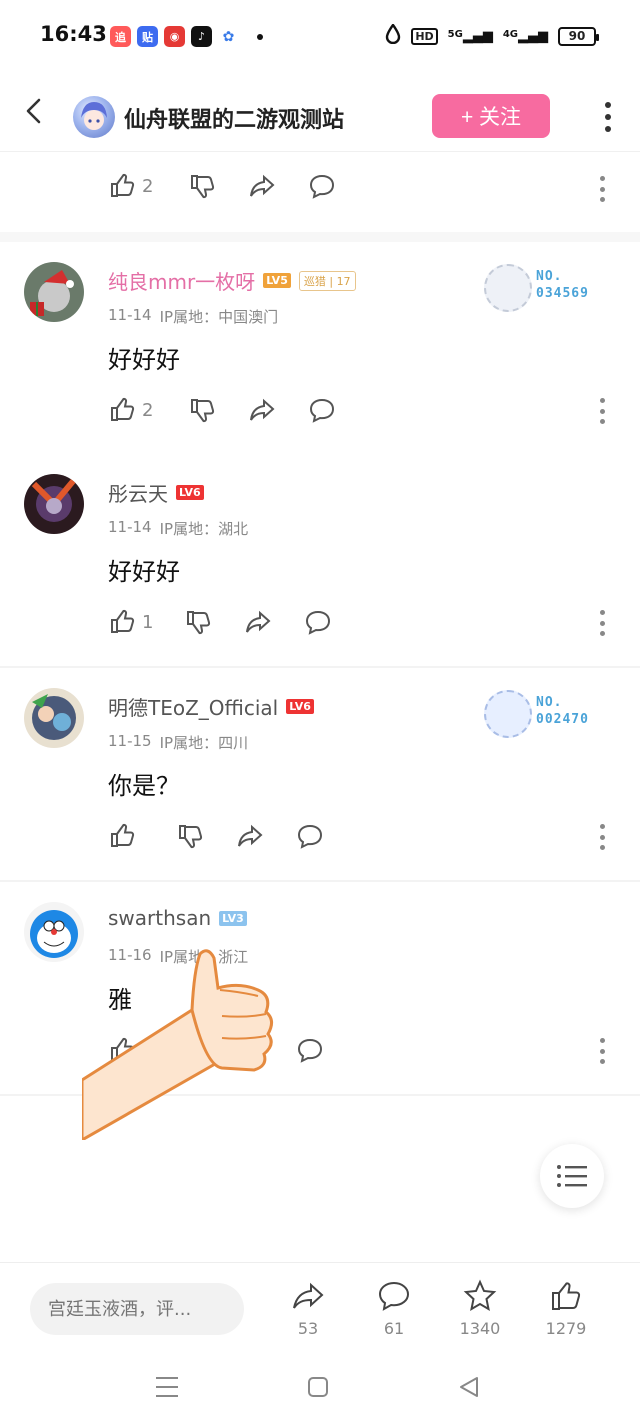 Image resolution: width=640 pixels, height=1422 pixels. Describe the element at coordinates (73, 34) in the screenshot. I see `clock: 16:43` at that location.